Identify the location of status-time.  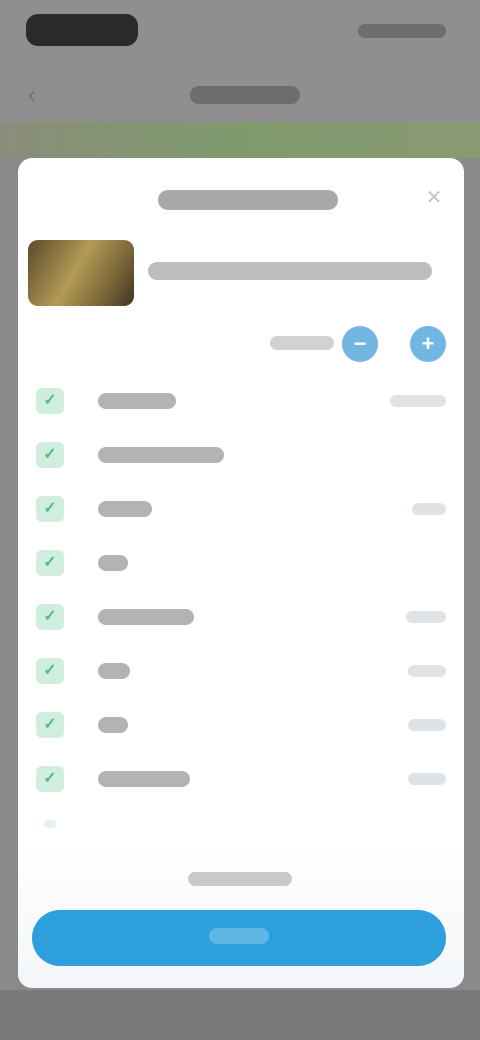
(82, 30).